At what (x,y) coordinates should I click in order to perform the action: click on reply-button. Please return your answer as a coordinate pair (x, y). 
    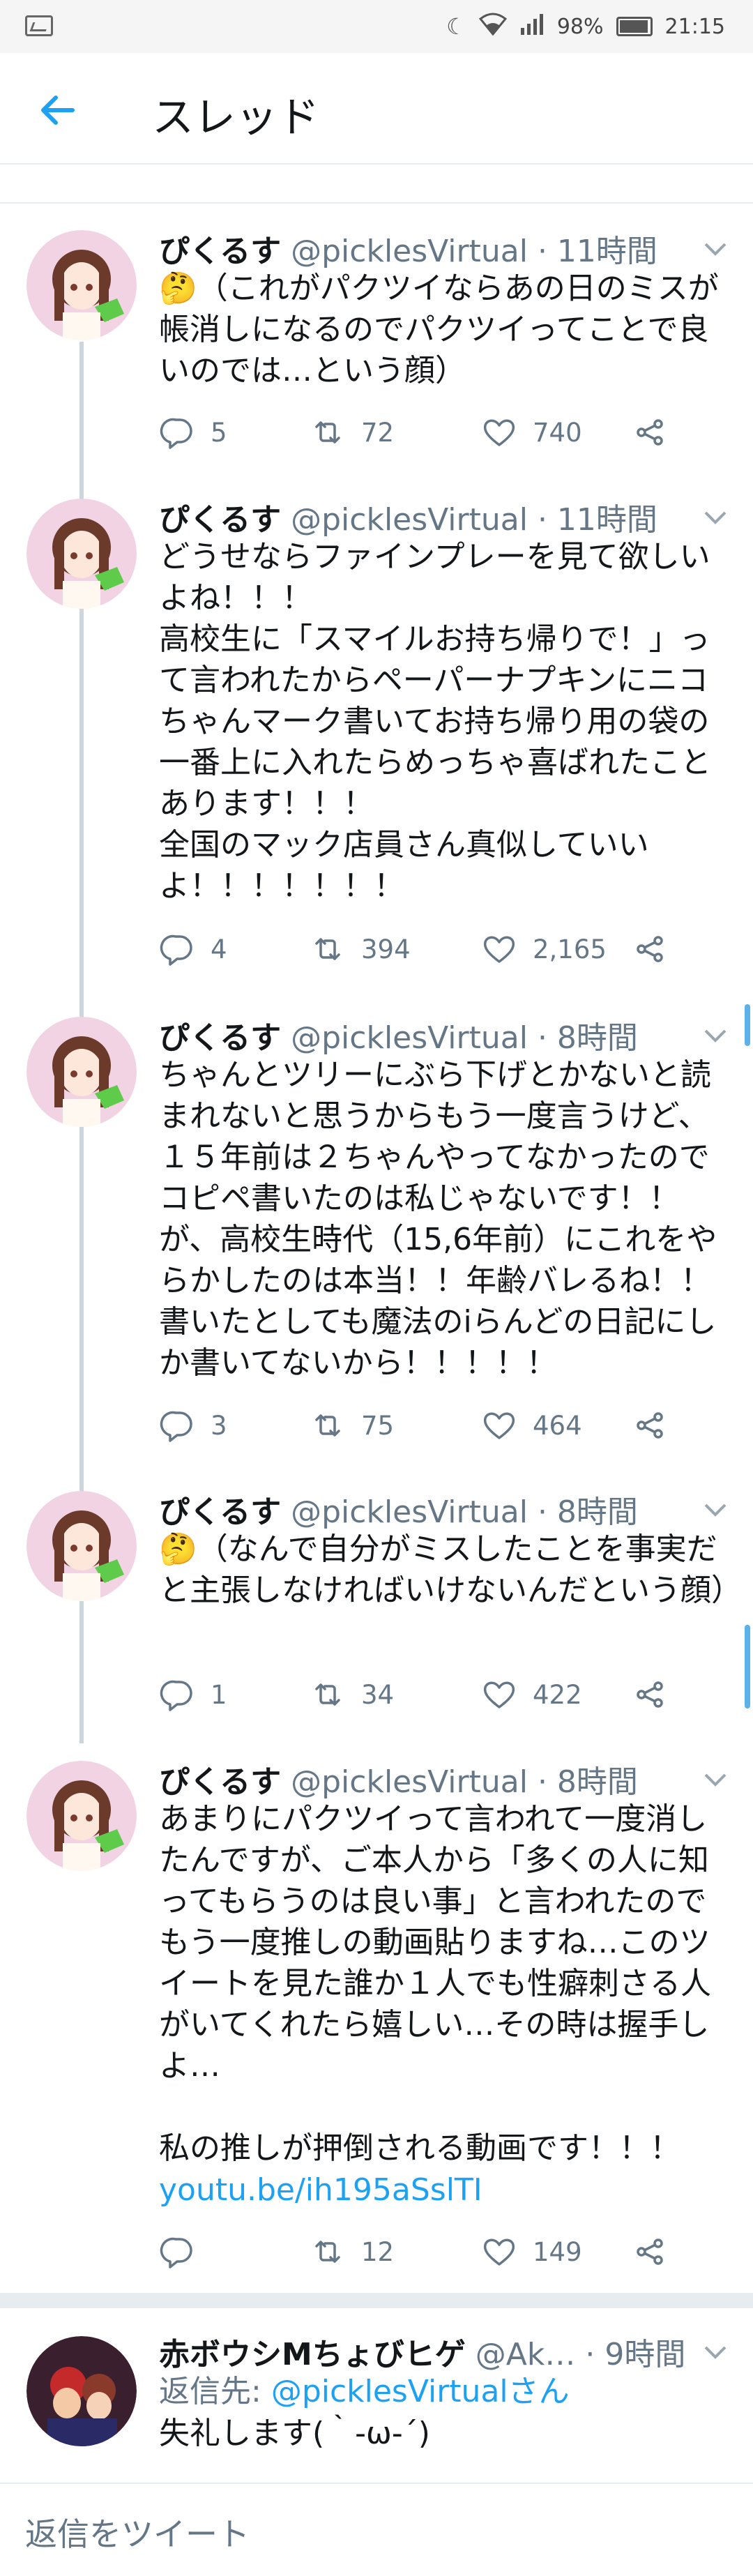
    Looking at the image, I should click on (234, 2252).